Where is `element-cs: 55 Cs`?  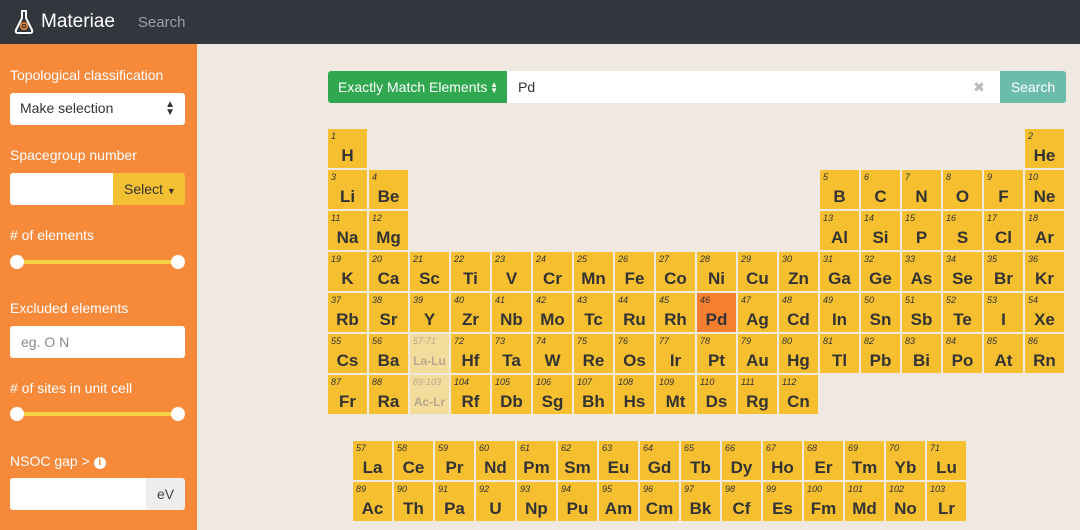
element-cs: 55 Cs is located at coordinates (347, 353).